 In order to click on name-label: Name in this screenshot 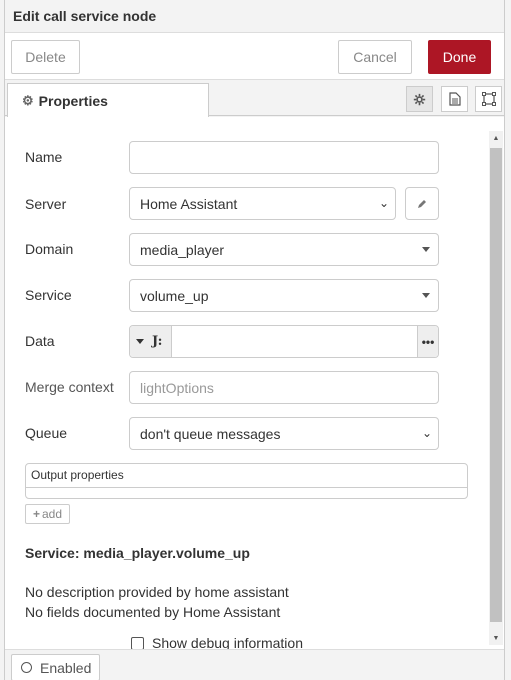, I will do `click(44, 157)`.